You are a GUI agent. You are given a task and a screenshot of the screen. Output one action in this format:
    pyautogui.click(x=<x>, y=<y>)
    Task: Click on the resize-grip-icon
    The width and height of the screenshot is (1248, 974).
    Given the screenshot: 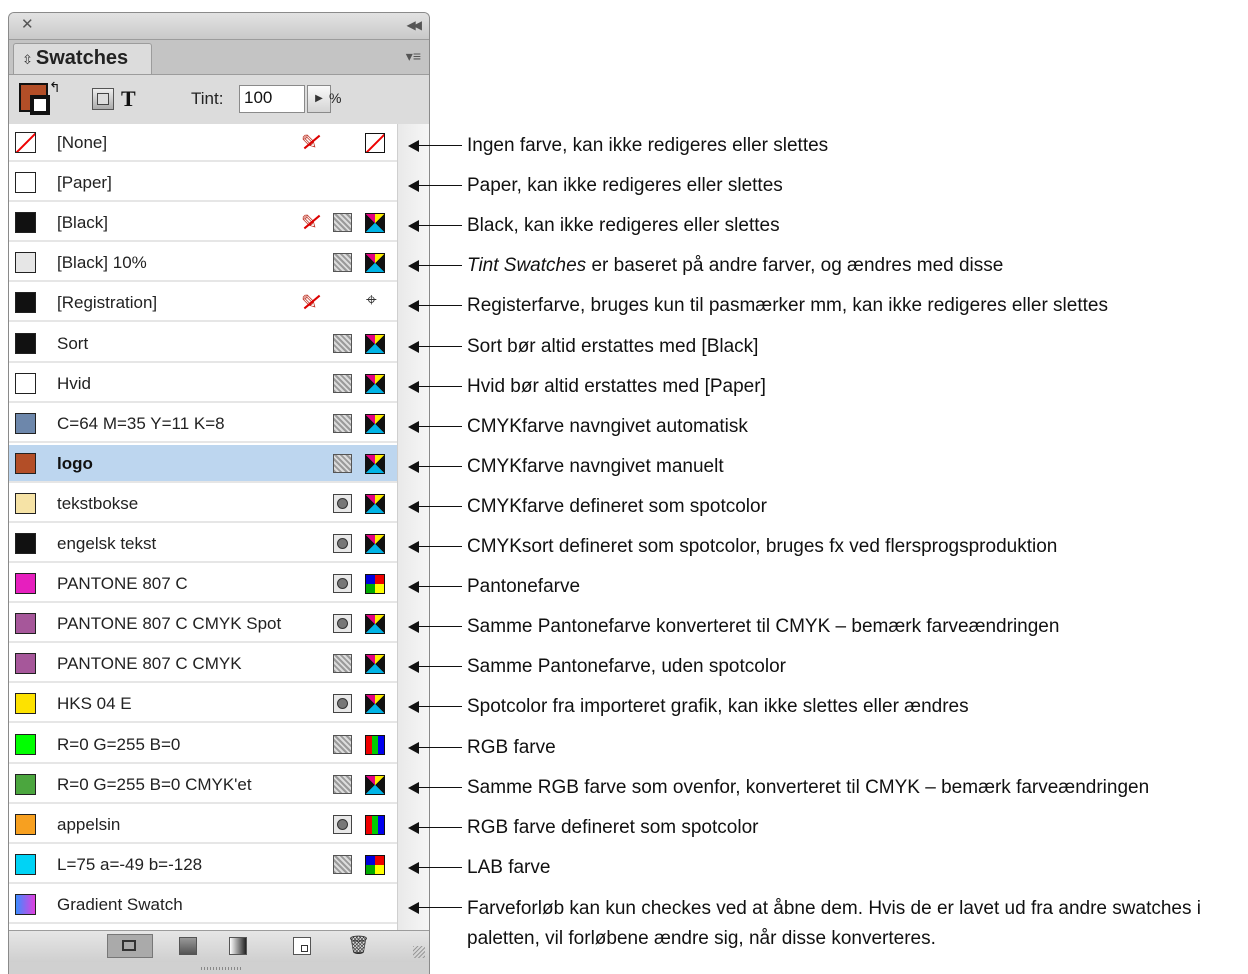 What is the action you would take?
    pyautogui.click(x=419, y=952)
    